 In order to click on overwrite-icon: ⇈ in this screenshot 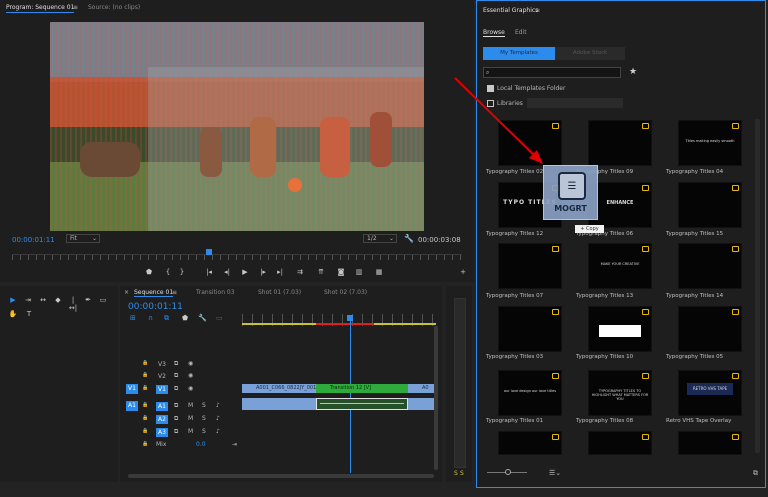, I will do `click(321, 272)`.